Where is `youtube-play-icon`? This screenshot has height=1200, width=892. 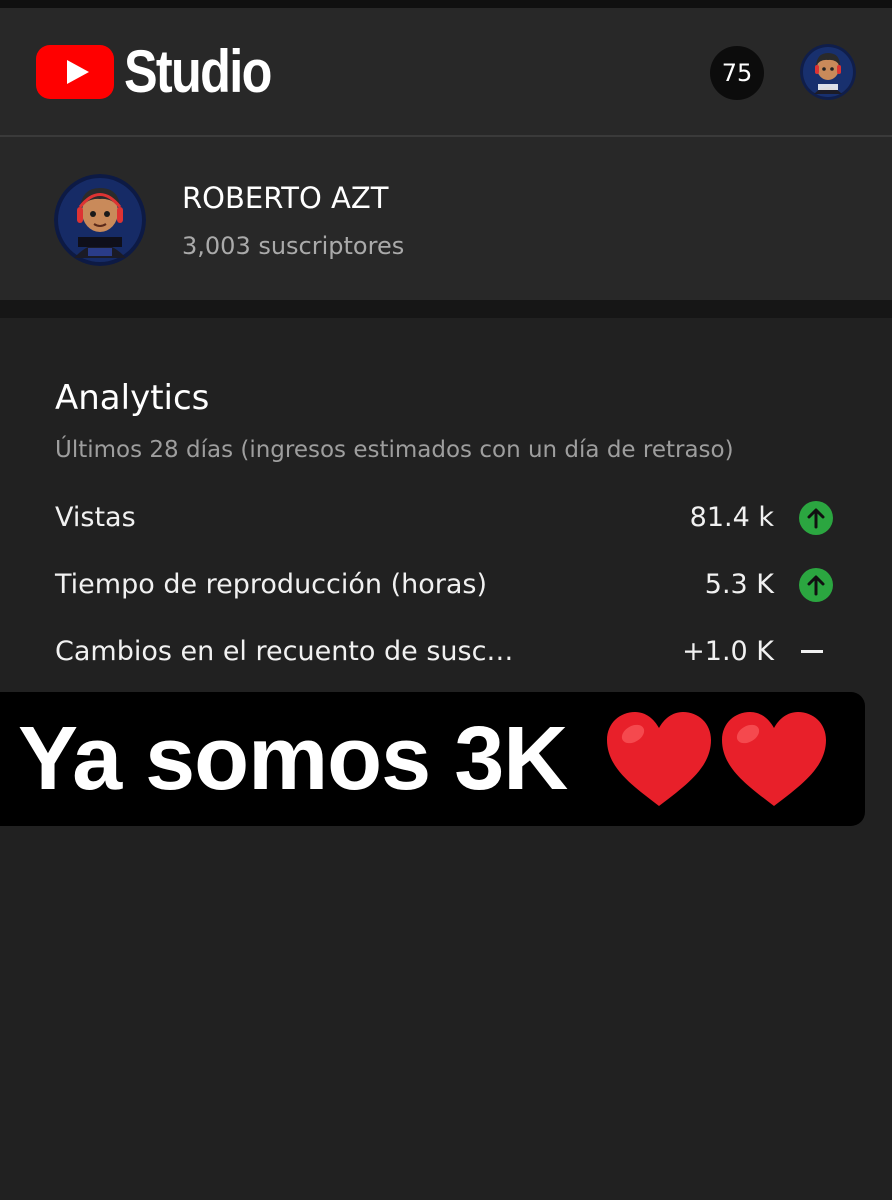
youtube-play-icon is located at coordinates (75, 72).